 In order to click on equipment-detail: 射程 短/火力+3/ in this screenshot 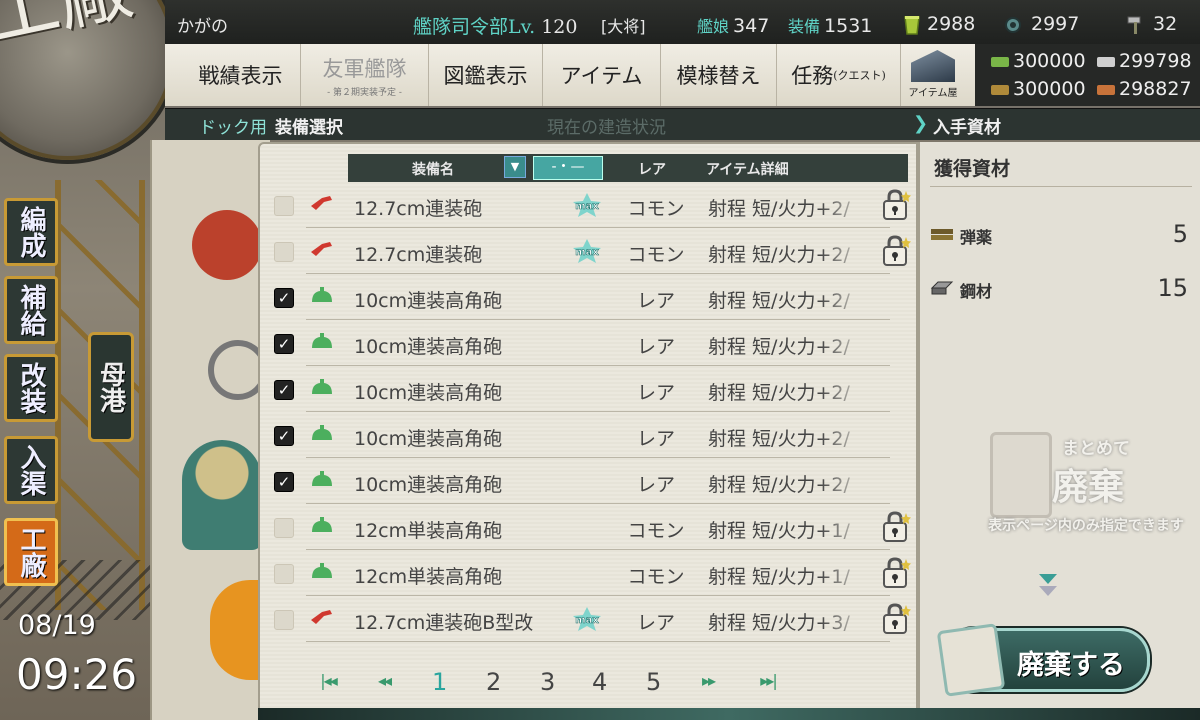, I will do `click(779, 623)`.